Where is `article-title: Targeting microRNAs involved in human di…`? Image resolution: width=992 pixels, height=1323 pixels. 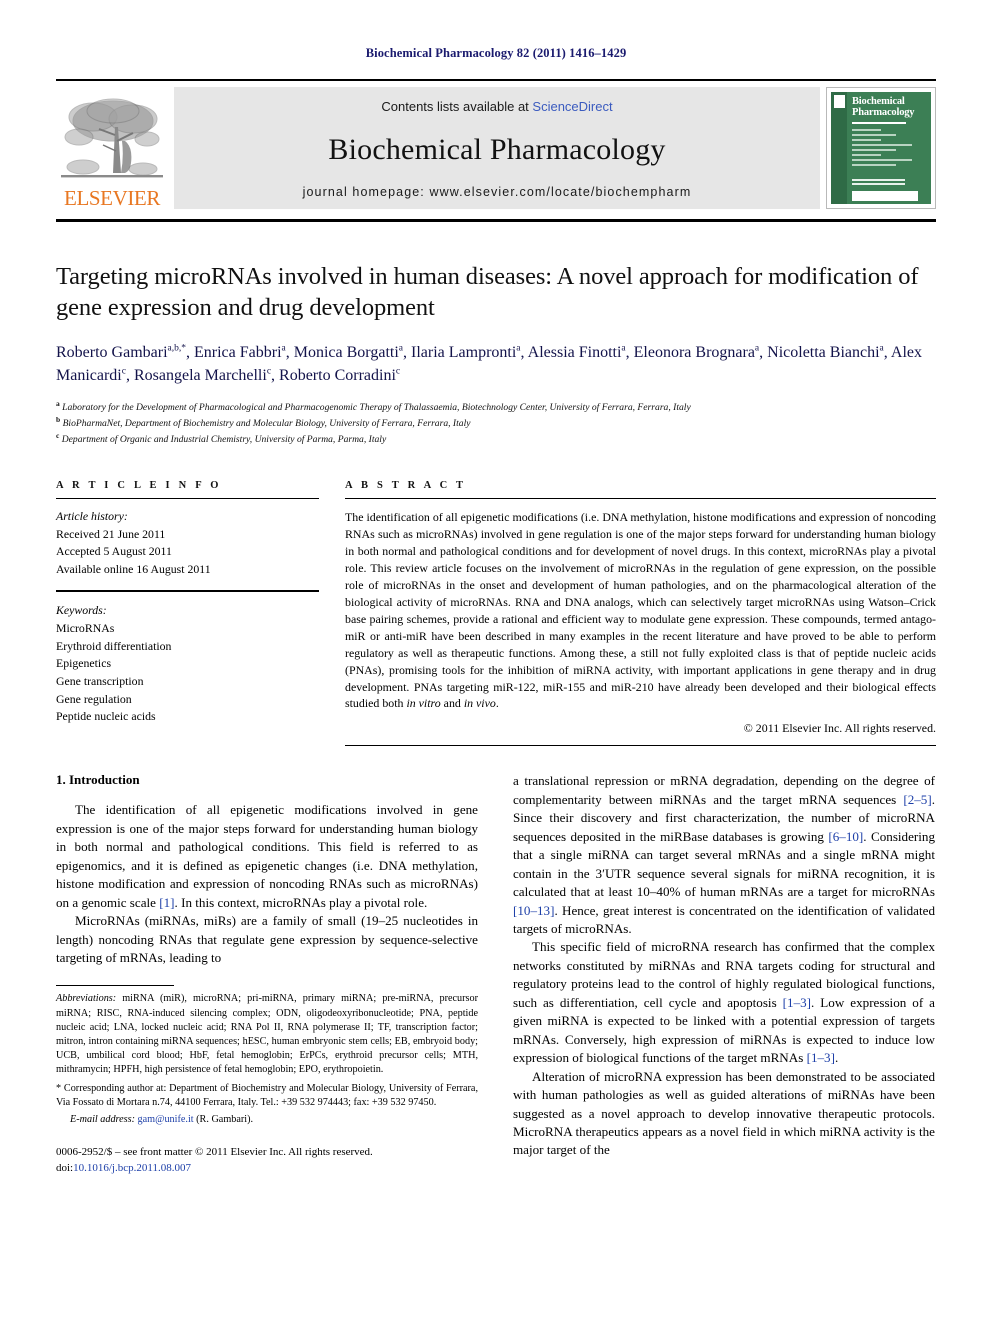 article-title: Targeting microRNAs involved in human di… is located at coordinates (487, 292).